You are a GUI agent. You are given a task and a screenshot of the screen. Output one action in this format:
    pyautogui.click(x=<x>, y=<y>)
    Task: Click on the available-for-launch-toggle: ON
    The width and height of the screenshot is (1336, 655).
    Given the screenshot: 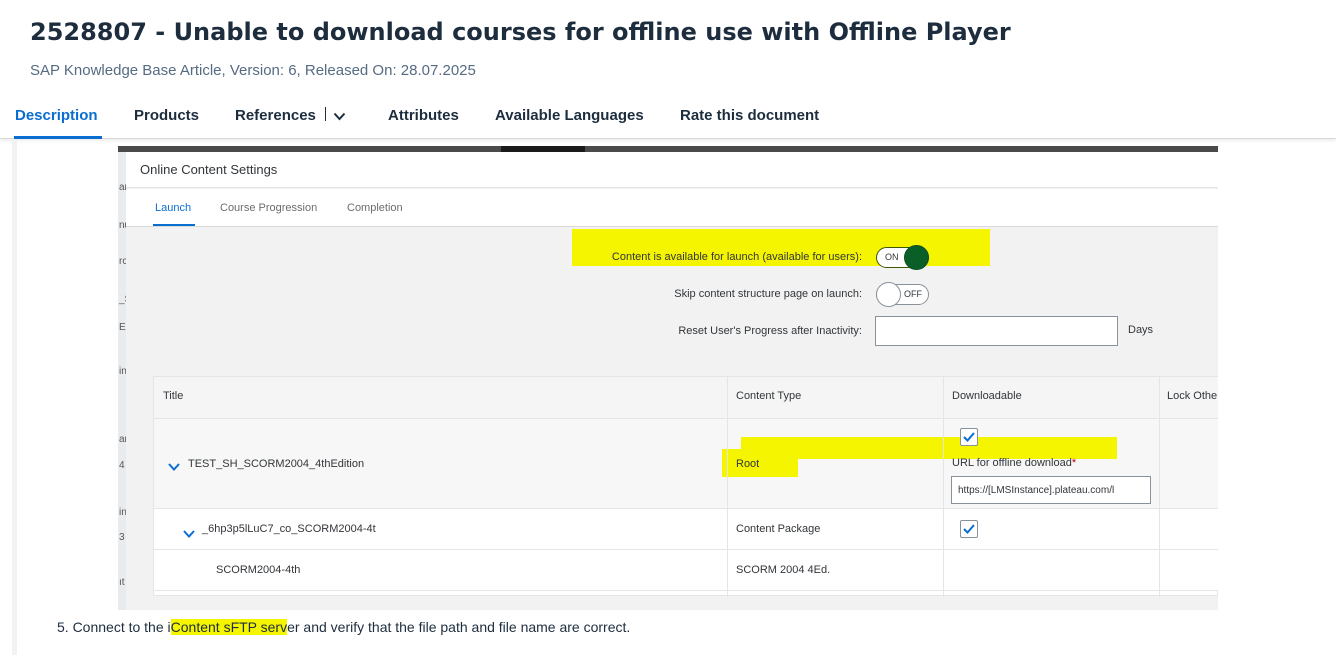 What is the action you would take?
    pyautogui.click(x=902, y=257)
    